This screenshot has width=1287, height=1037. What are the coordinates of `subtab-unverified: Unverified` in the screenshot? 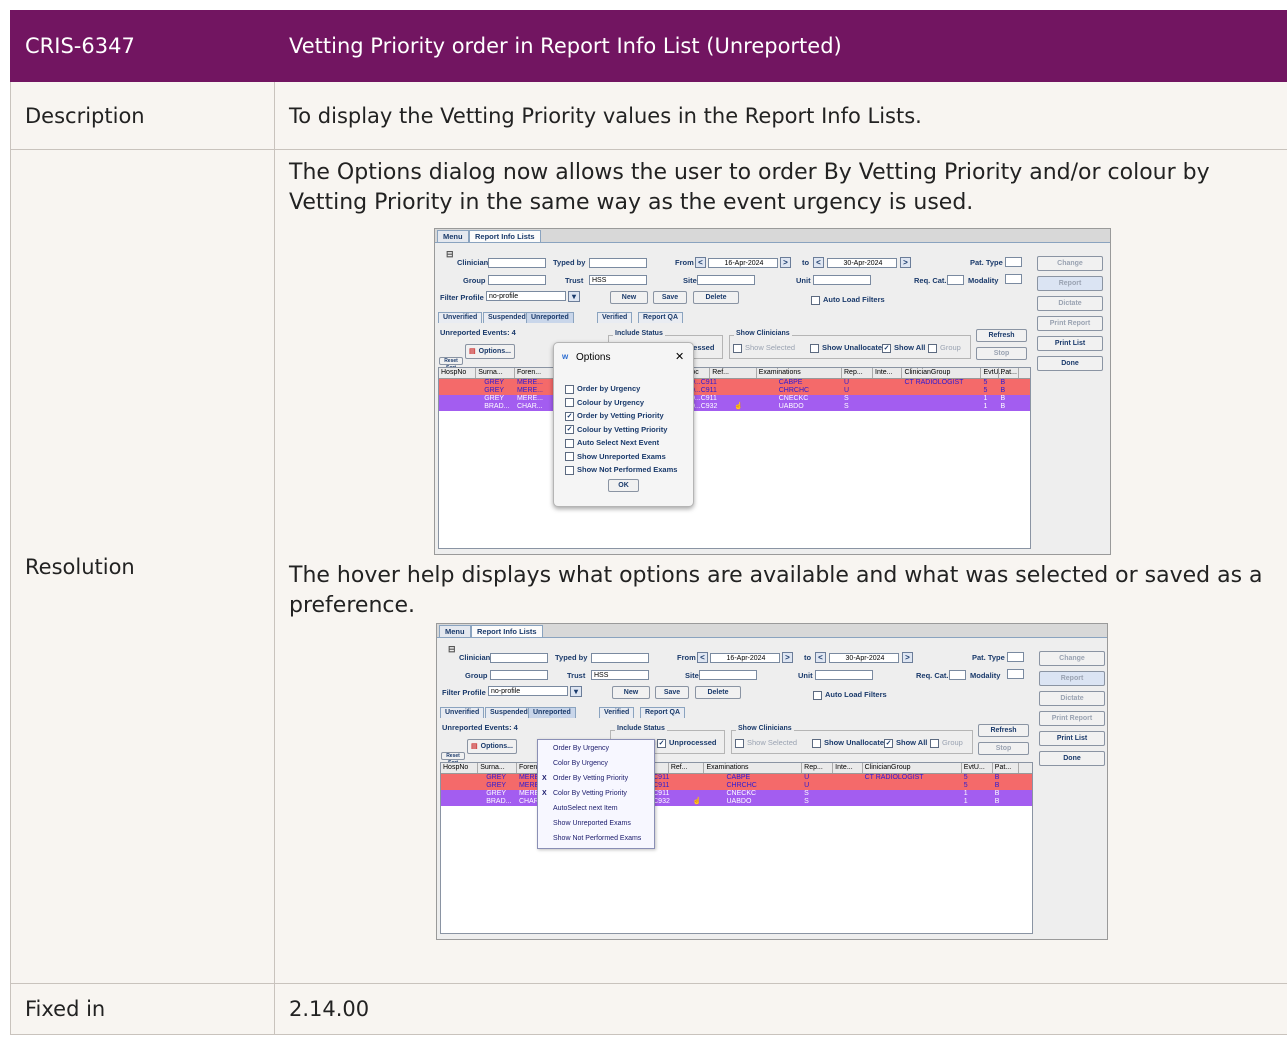 It's located at (462, 712).